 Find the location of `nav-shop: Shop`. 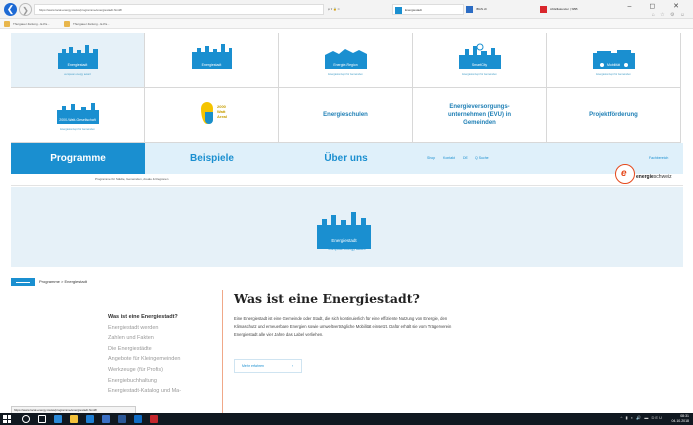

nav-shop: Shop is located at coordinates (431, 158).